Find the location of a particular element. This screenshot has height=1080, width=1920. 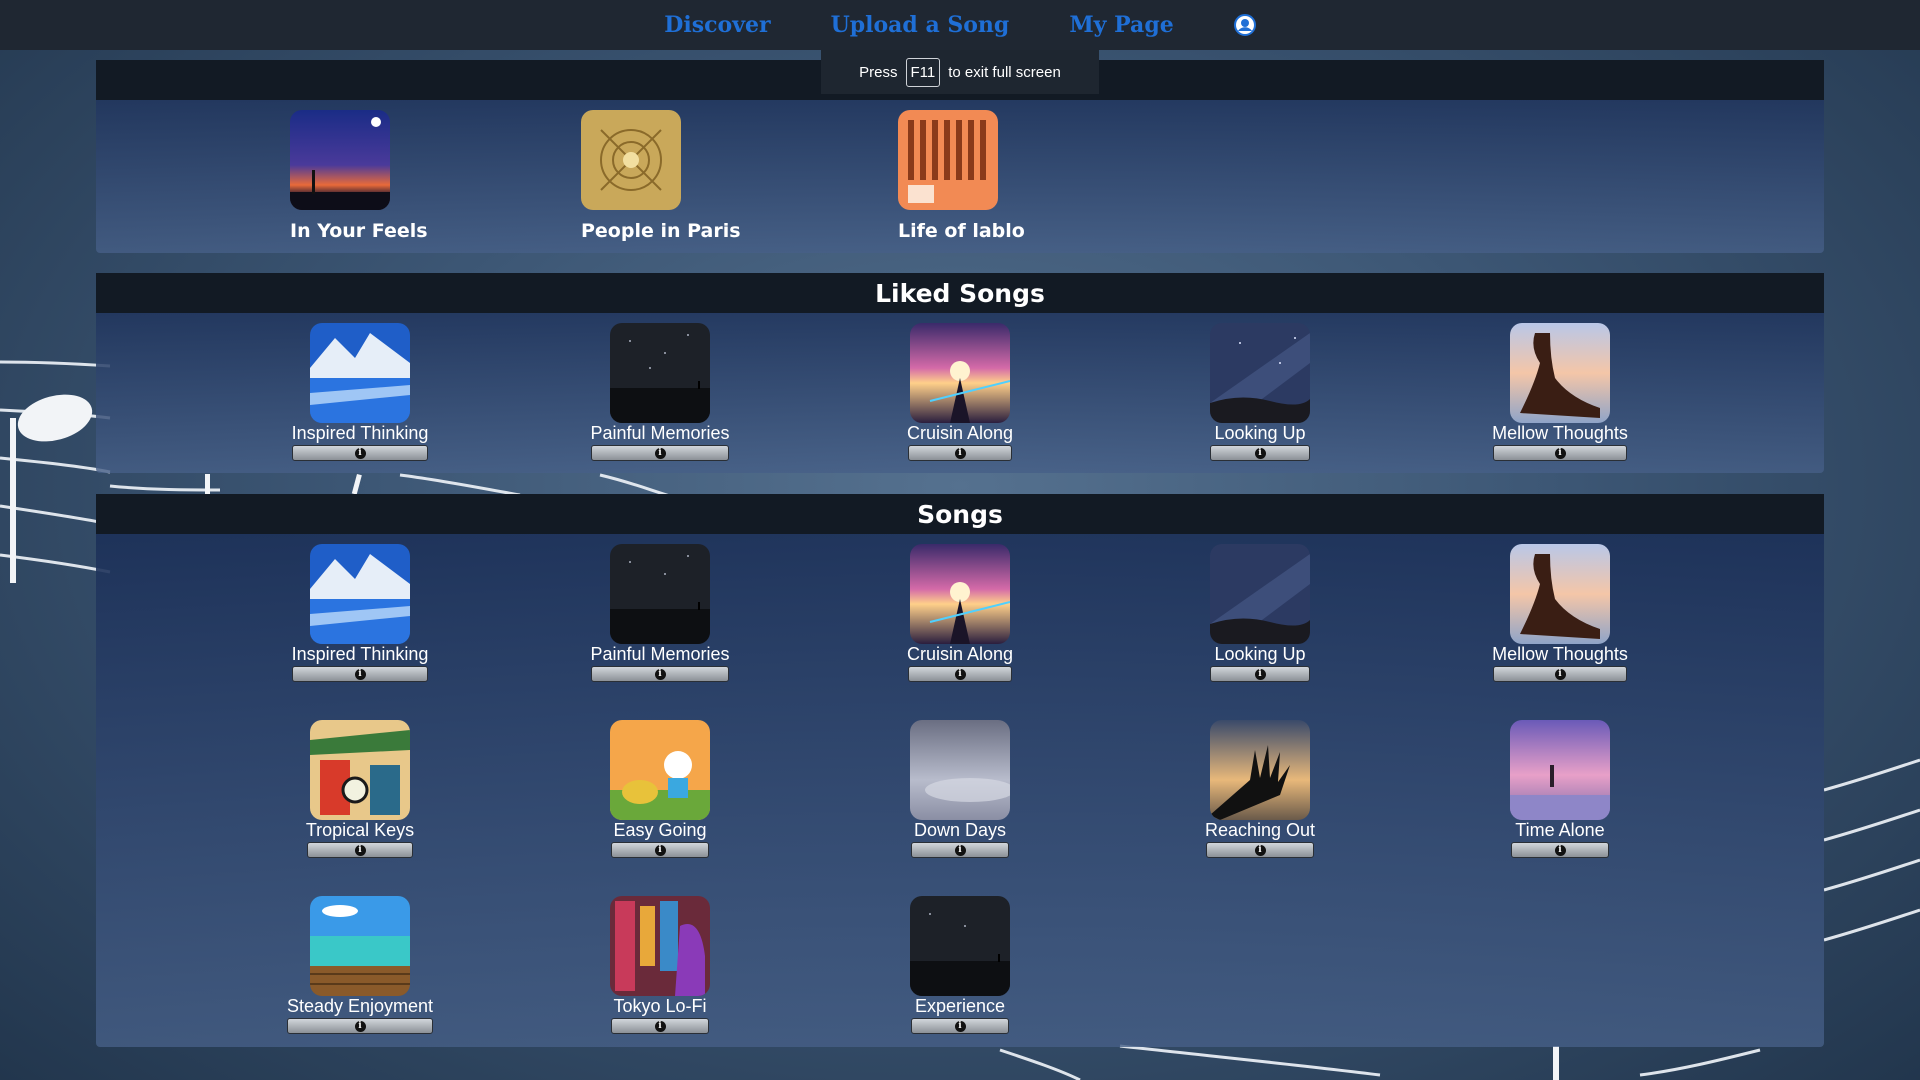

song-card: Steady Enjoyment i is located at coordinates (360, 965).